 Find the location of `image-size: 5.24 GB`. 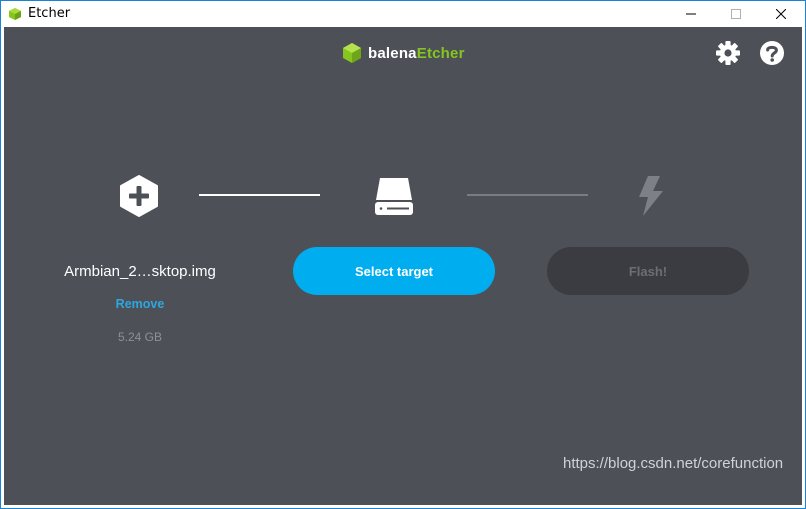

image-size: 5.24 GB is located at coordinates (140, 337).